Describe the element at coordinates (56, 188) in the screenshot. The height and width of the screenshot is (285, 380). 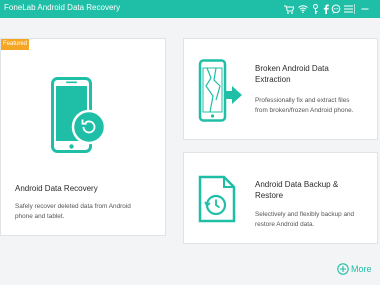
I see `recovery-title: Android Data Recovery` at that location.